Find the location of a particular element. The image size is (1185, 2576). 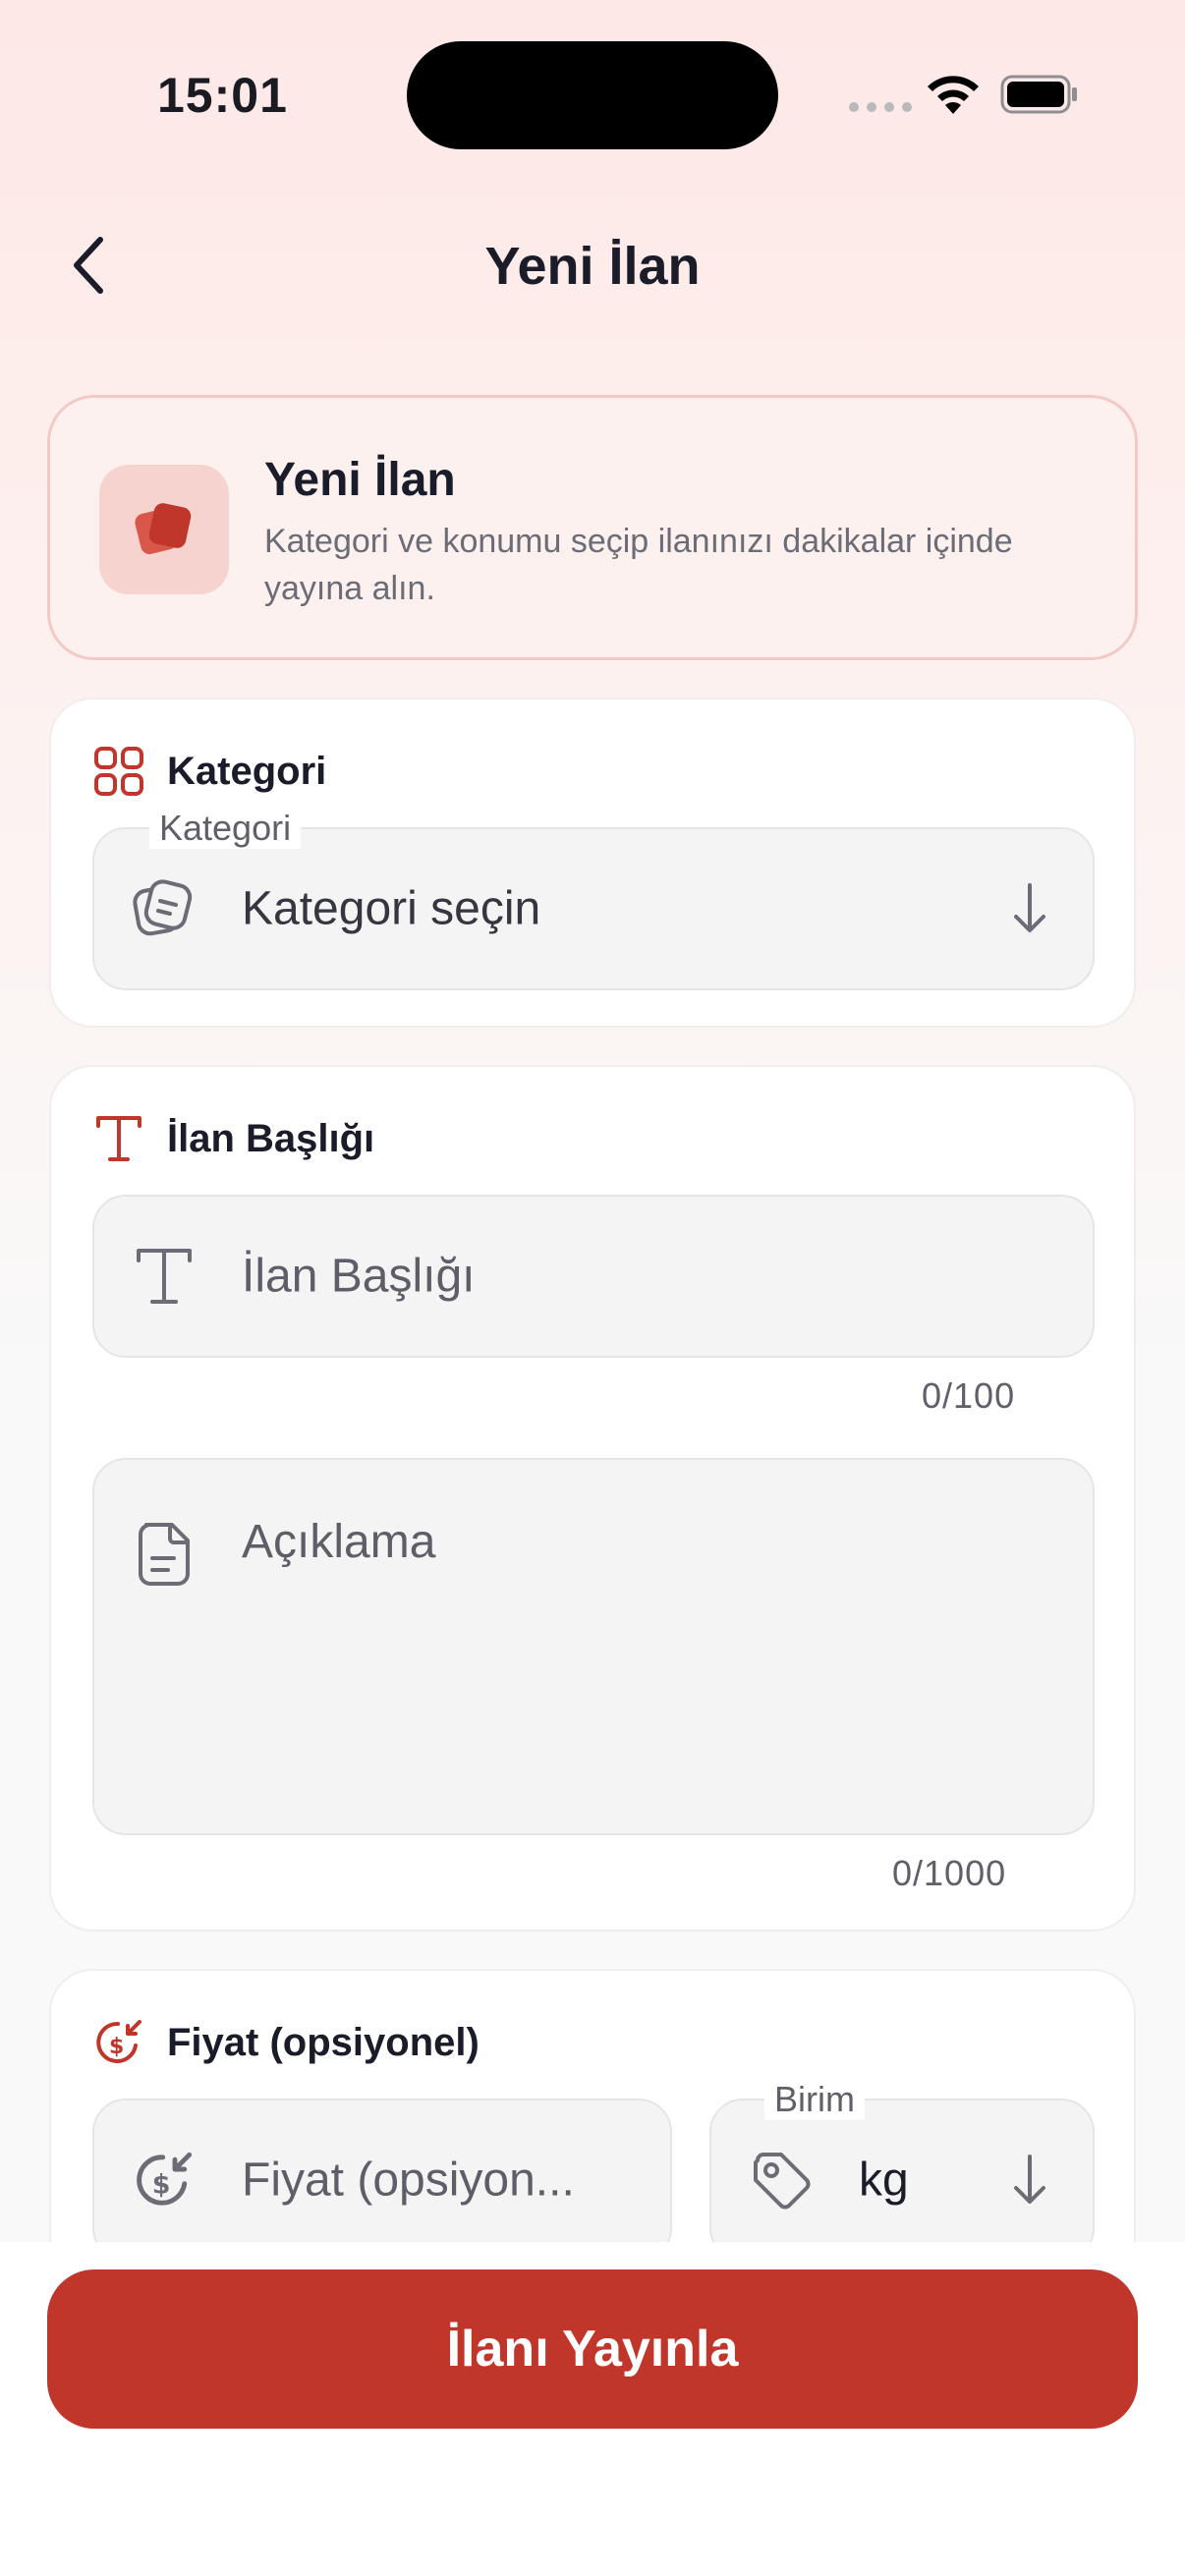

stacked-cards-icon is located at coordinates (164, 529).